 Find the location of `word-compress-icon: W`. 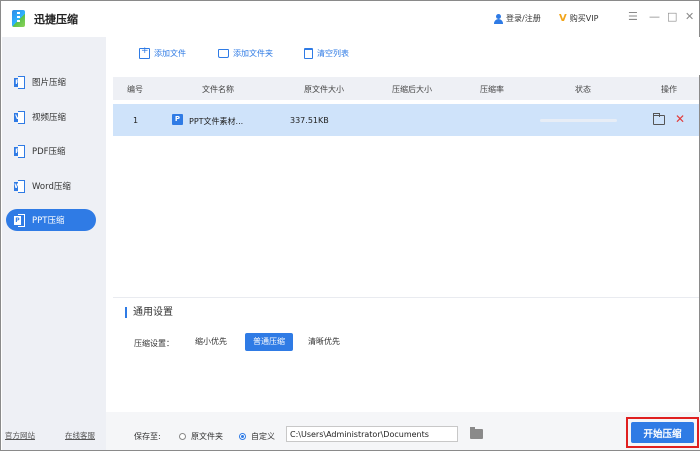

word-compress-icon: W is located at coordinates (19, 186).